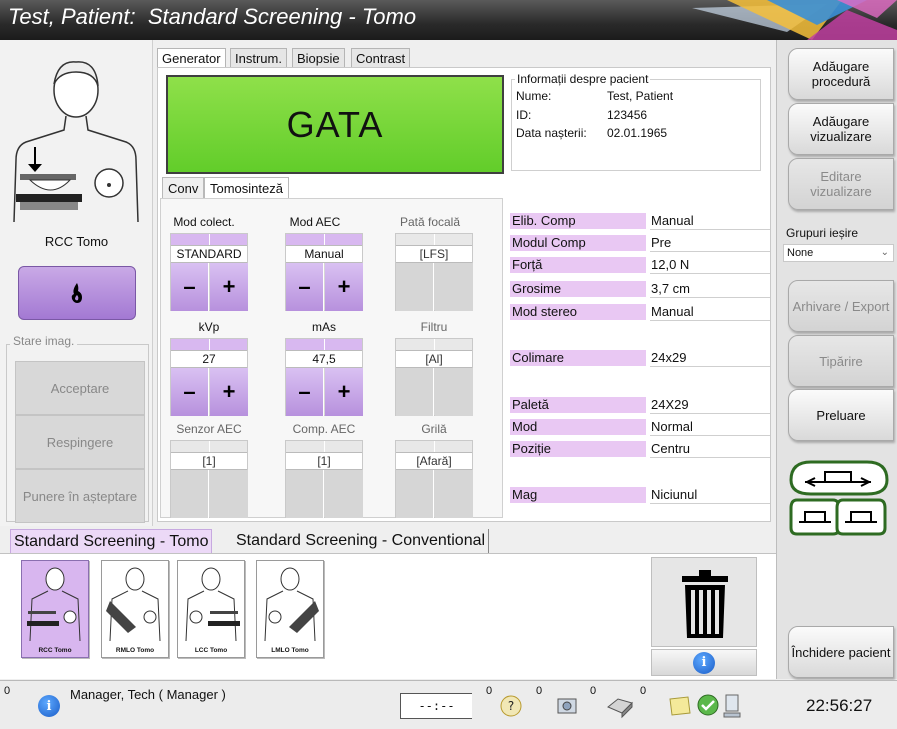 Image resolution: width=897 pixels, height=729 pixels. What do you see at coordinates (627, 115) in the screenshot?
I see `patient-id: 123456` at bounding box center [627, 115].